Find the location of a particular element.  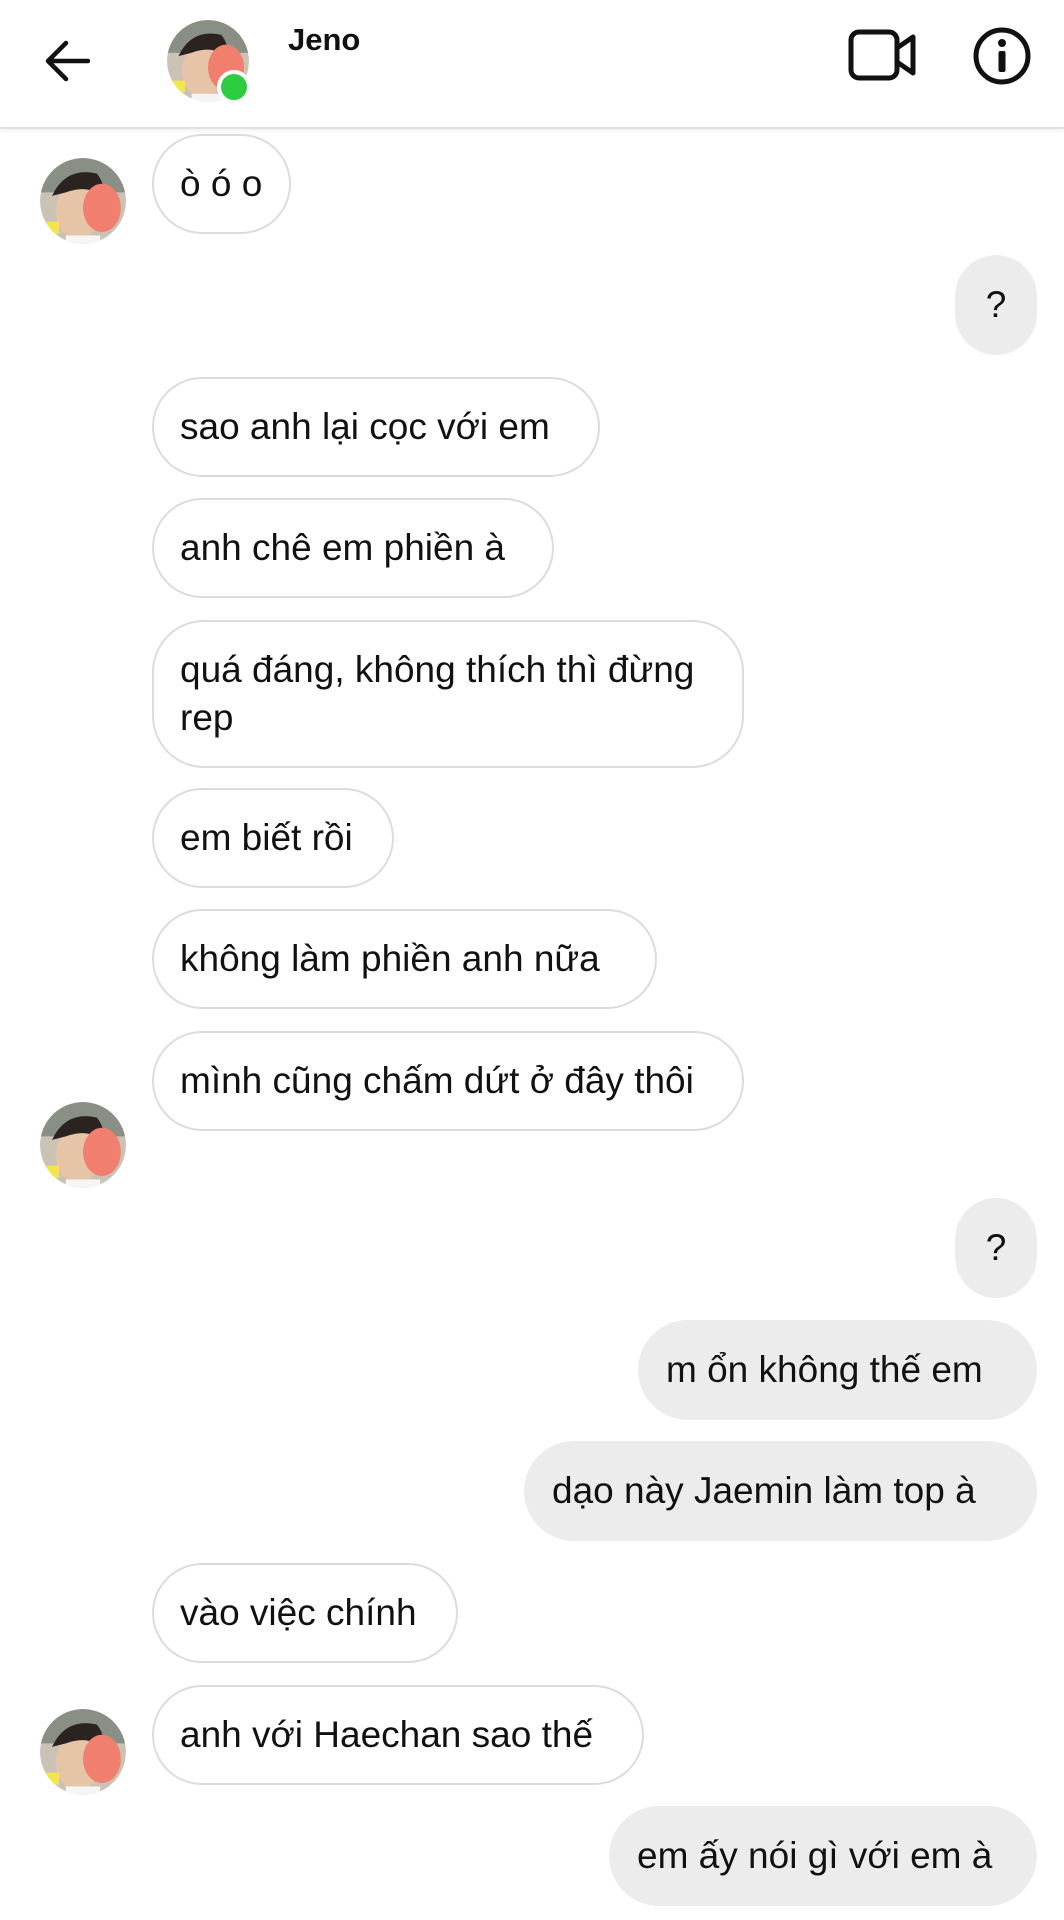

back-button is located at coordinates (67, 61).